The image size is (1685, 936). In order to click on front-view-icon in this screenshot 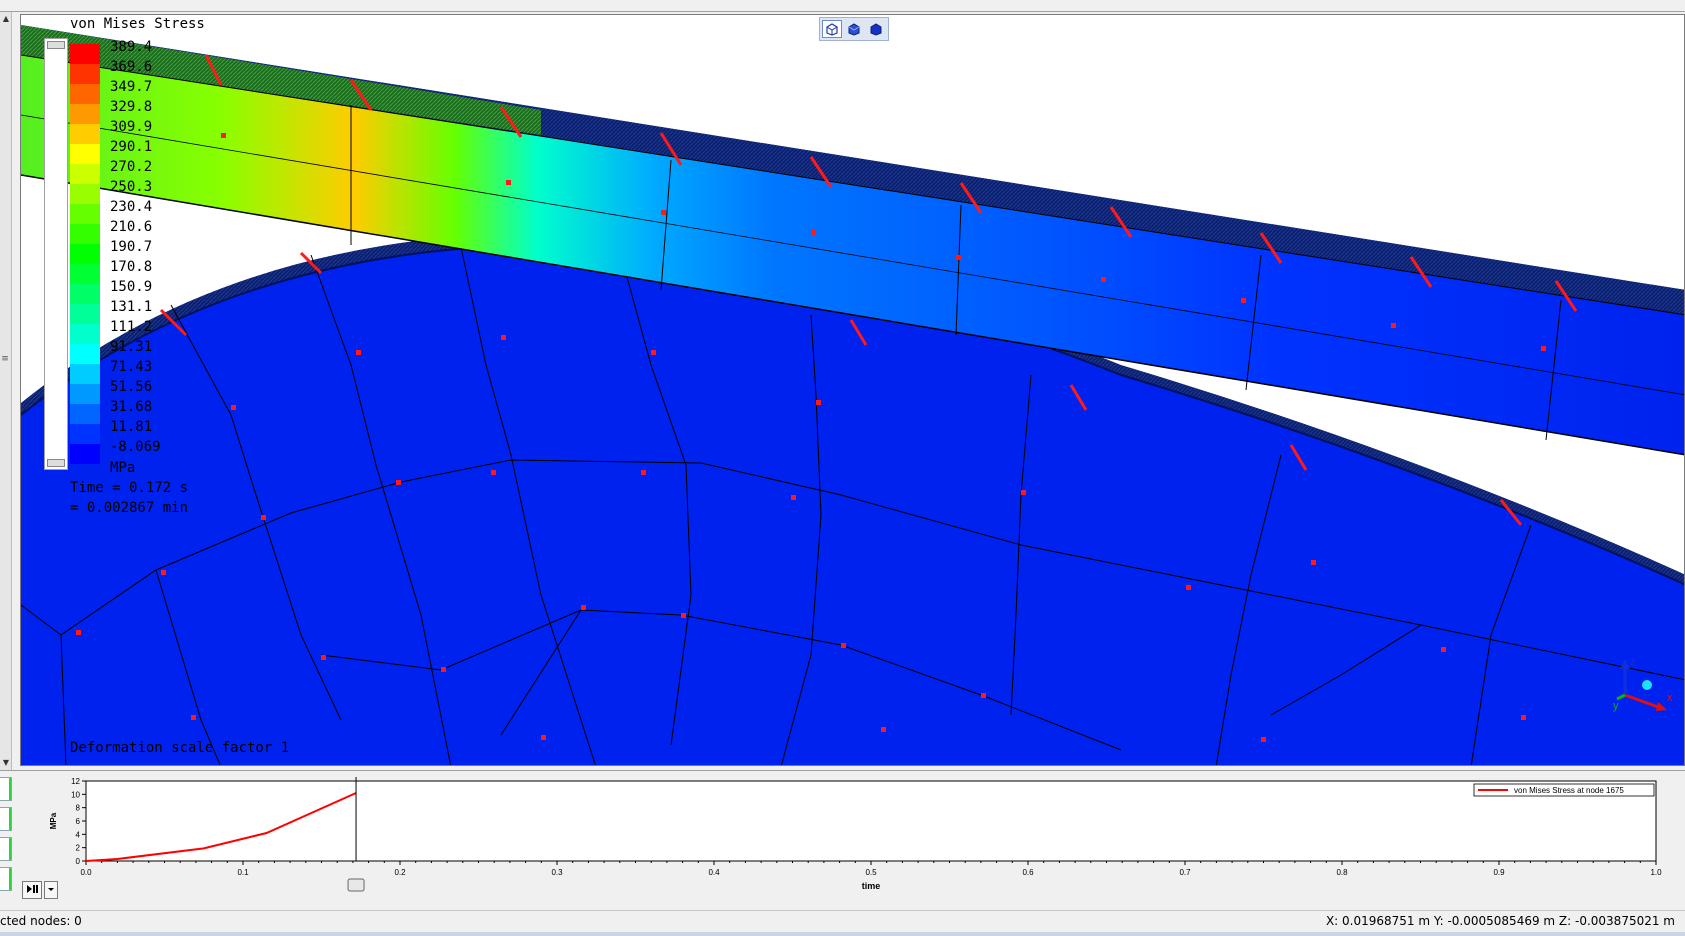, I will do `click(854, 29)`.